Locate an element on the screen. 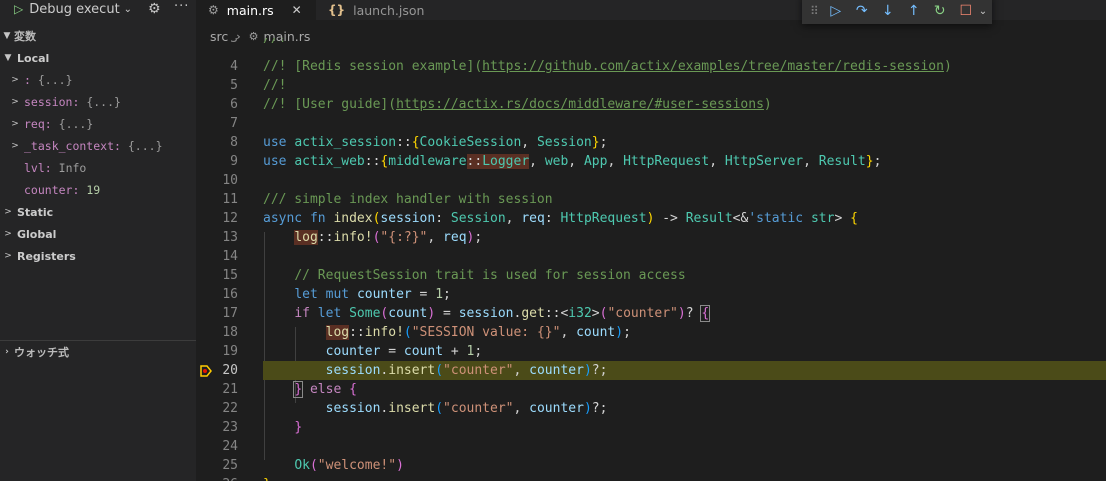 This screenshot has height=481, width=1106. line-number: 21 is located at coordinates (230, 389).